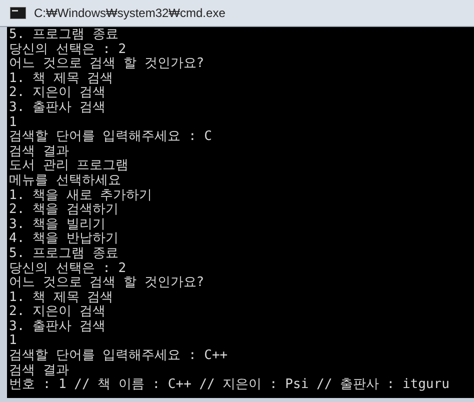 The width and height of the screenshot is (474, 402). Describe the element at coordinates (130, 13) in the screenshot. I see `window-title: C:₩Windows₩system32₩cmd.exe` at that location.